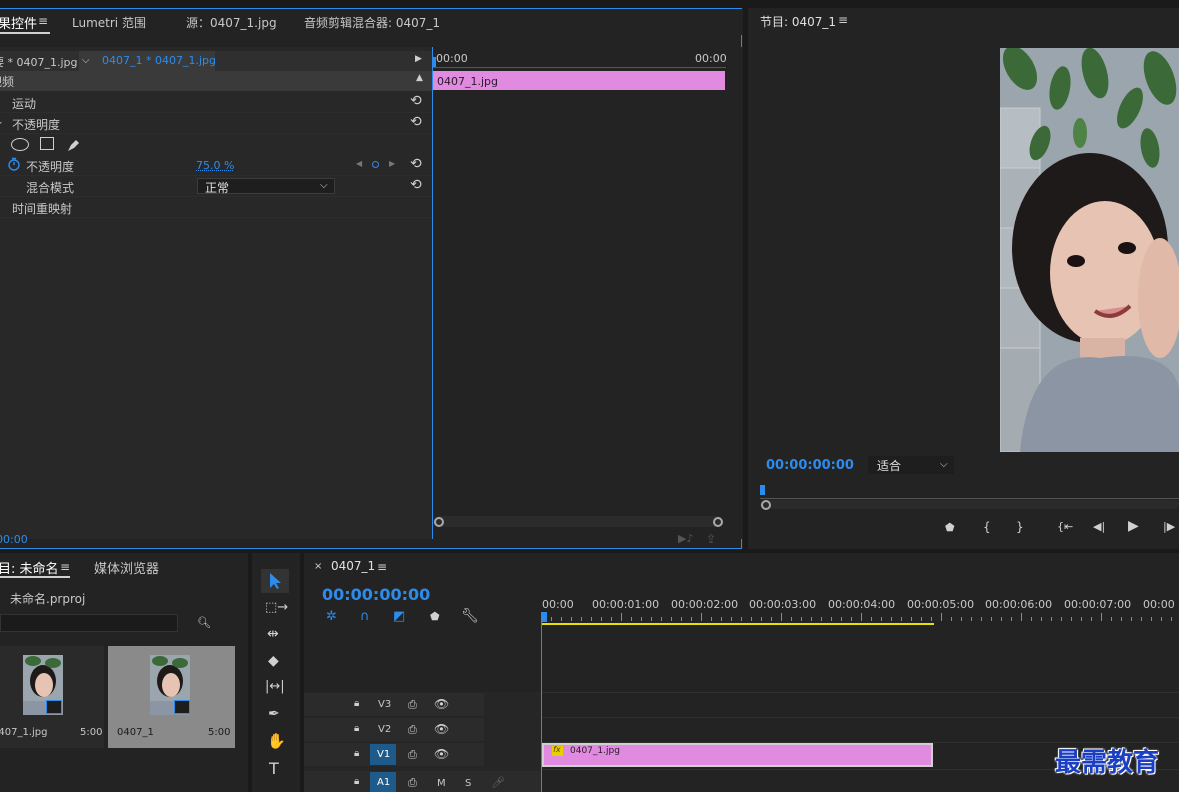 The image size is (1179, 792). Describe the element at coordinates (969, 504) in the screenshot. I see `program-scroll-bar` at that location.